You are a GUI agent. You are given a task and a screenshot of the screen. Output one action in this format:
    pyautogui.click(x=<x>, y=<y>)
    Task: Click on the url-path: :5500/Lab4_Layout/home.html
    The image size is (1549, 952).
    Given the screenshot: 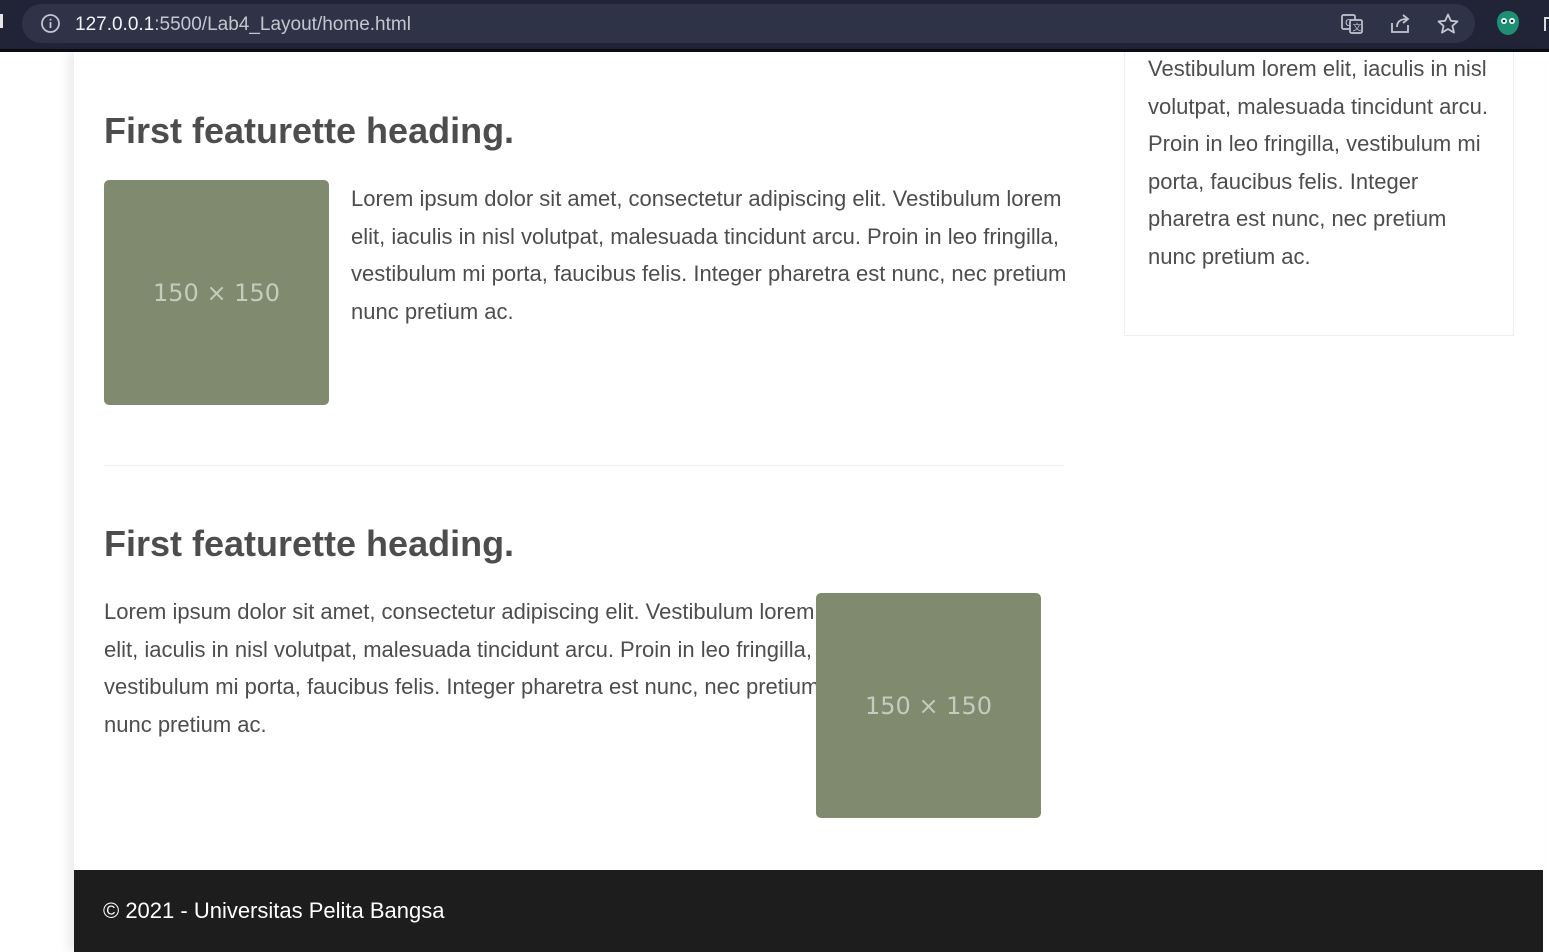 What is the action you would take?
    pyautogui.click(x=282, y=24)
    